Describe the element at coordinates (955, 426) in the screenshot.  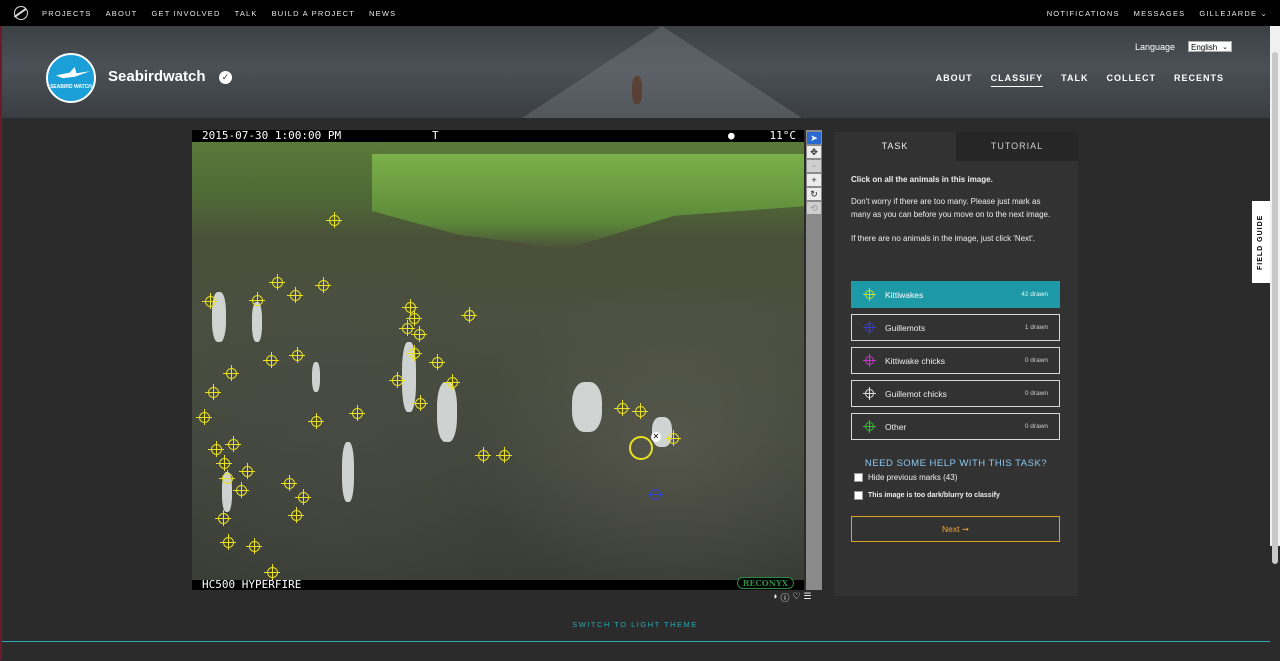
I see `tool-other: Other 0 drawn` at that location.